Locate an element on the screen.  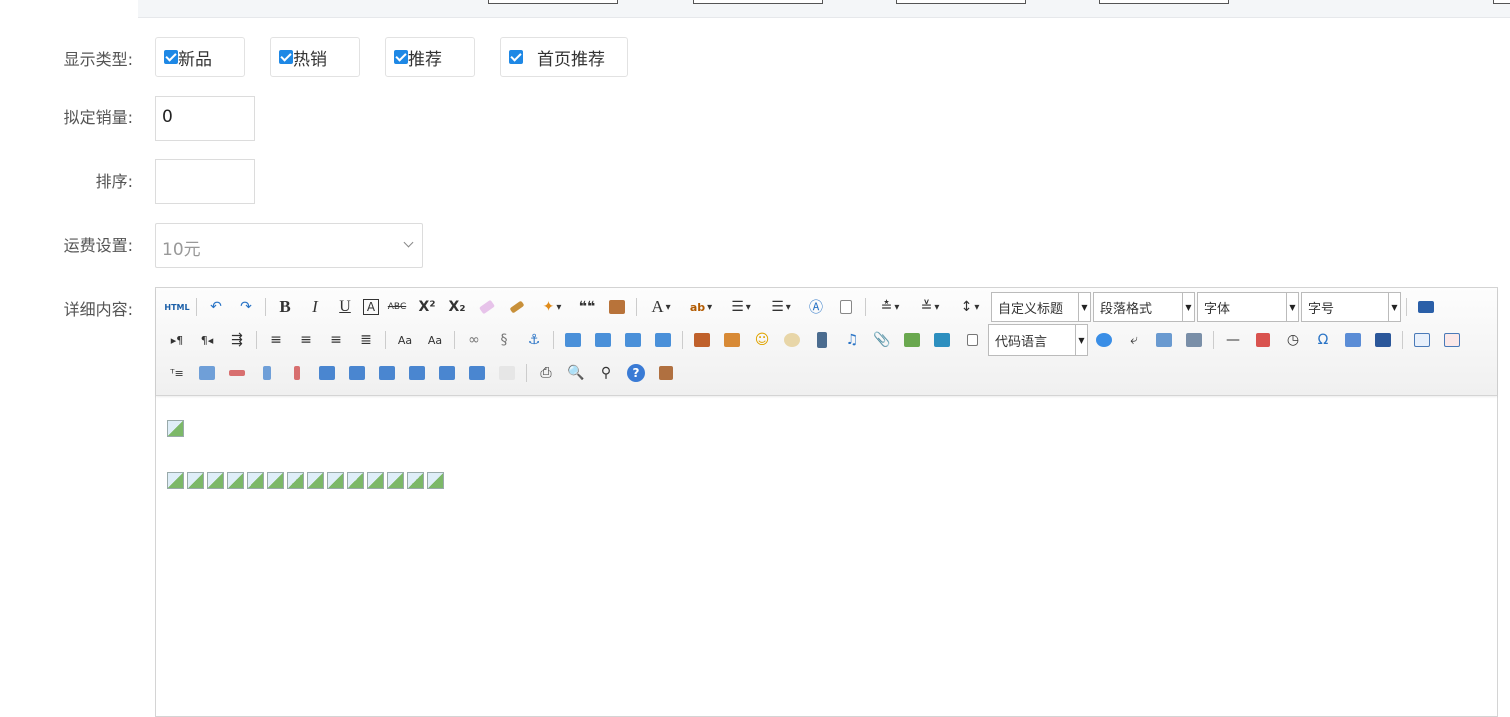
font-color-icon: A is located at coordinates (661, 307).